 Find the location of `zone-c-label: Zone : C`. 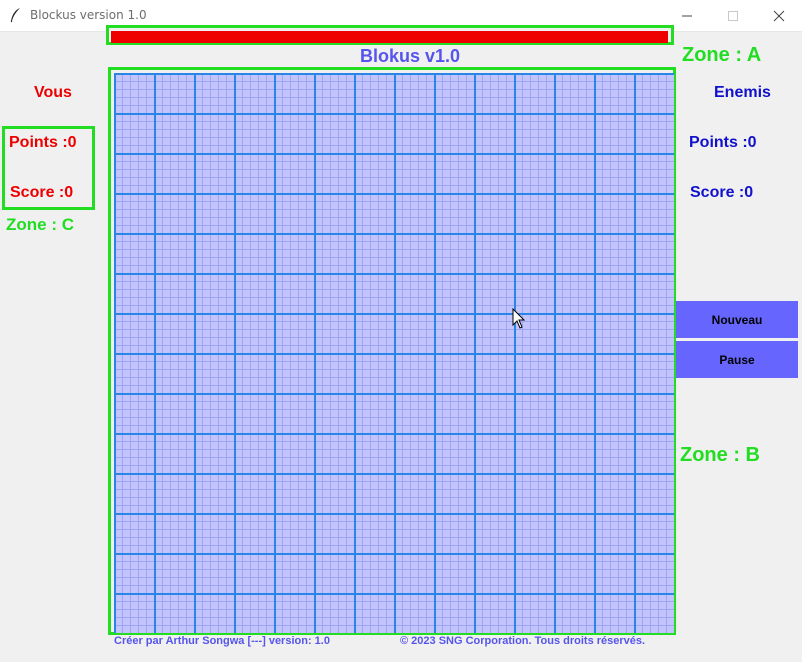

zone-c-label: Zone : C is located at coordinates (40, 224).